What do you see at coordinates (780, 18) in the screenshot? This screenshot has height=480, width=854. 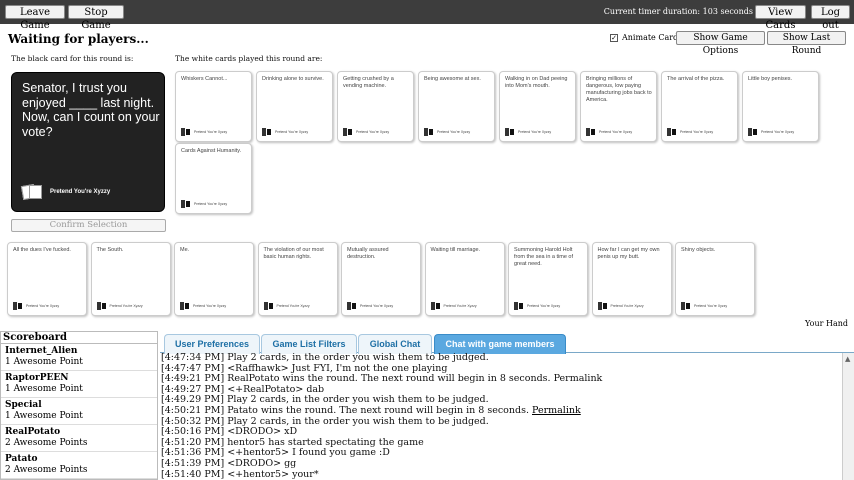 I see `view-cards-button: View Cards` at bounding box center [780, 18].